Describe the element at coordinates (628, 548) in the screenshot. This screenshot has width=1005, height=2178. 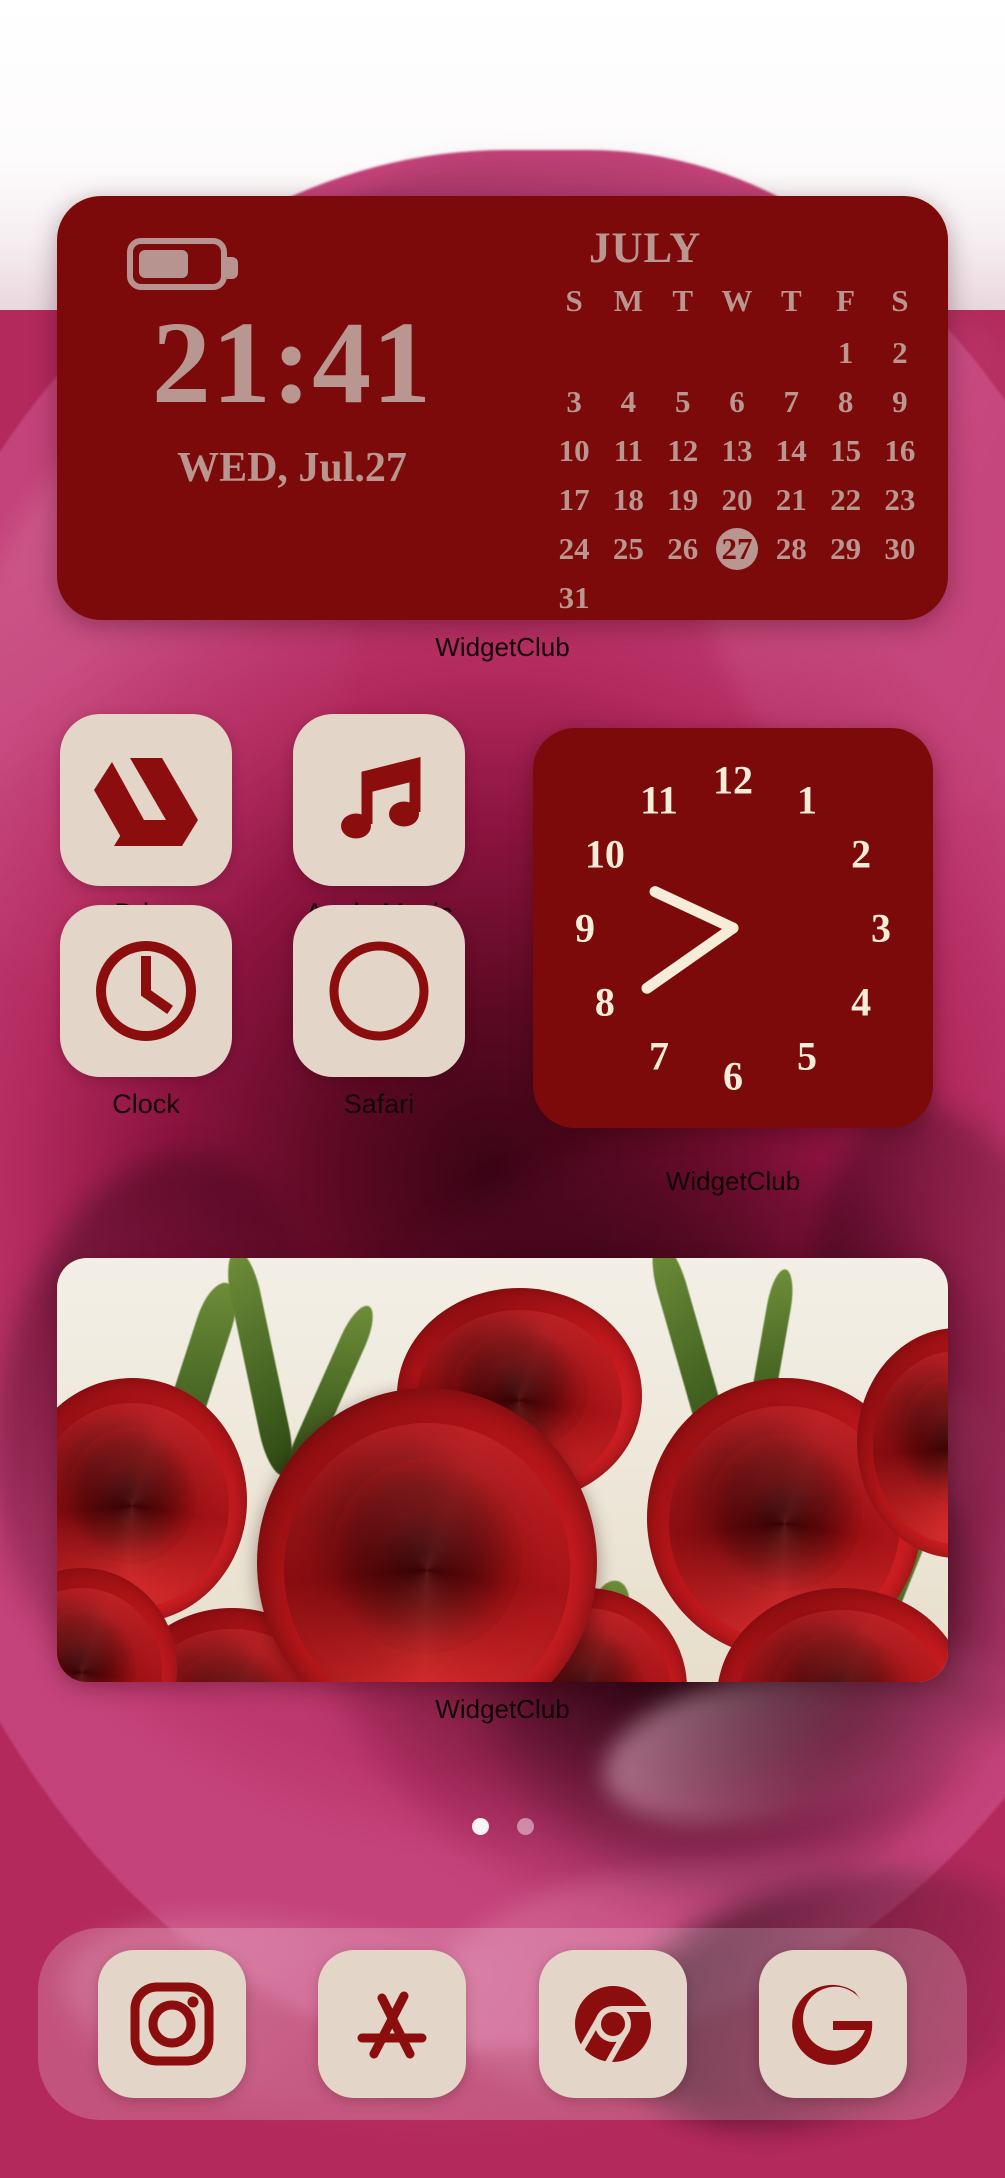
I see `calendar-day: 25` at that location.